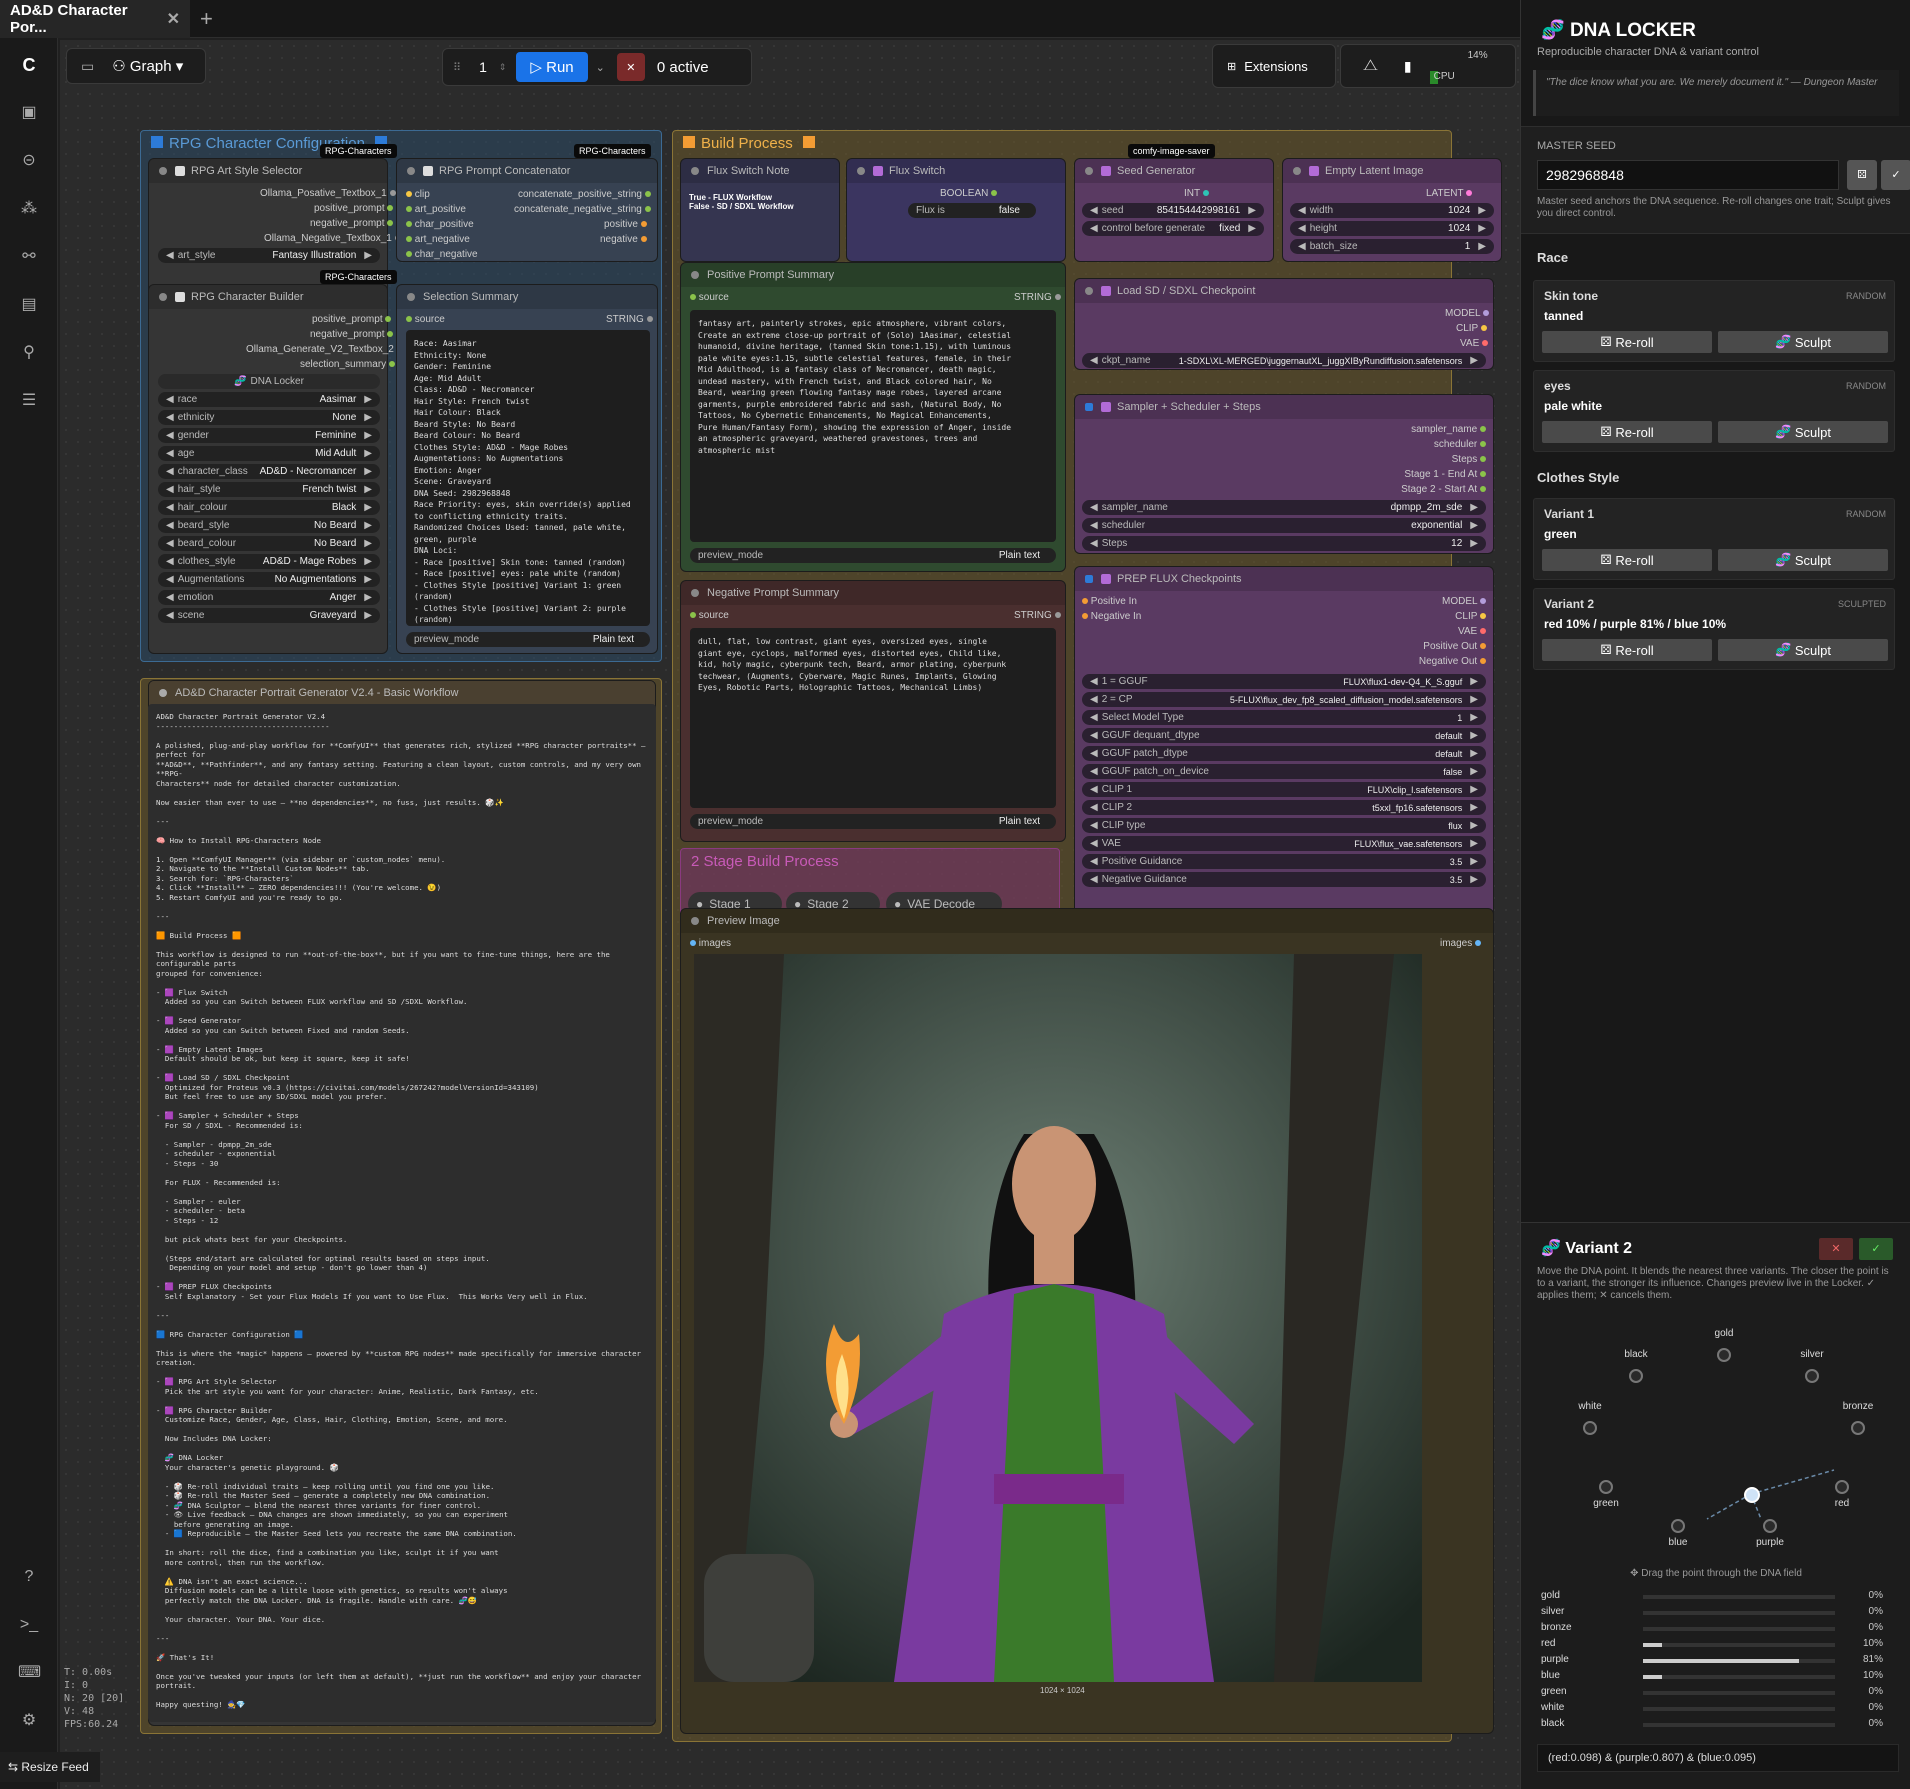 The image size is (1910, 1789). Describe the element at coordinates (1109, 601) in the screenshot. I see `port-in: Positive In` at that location.